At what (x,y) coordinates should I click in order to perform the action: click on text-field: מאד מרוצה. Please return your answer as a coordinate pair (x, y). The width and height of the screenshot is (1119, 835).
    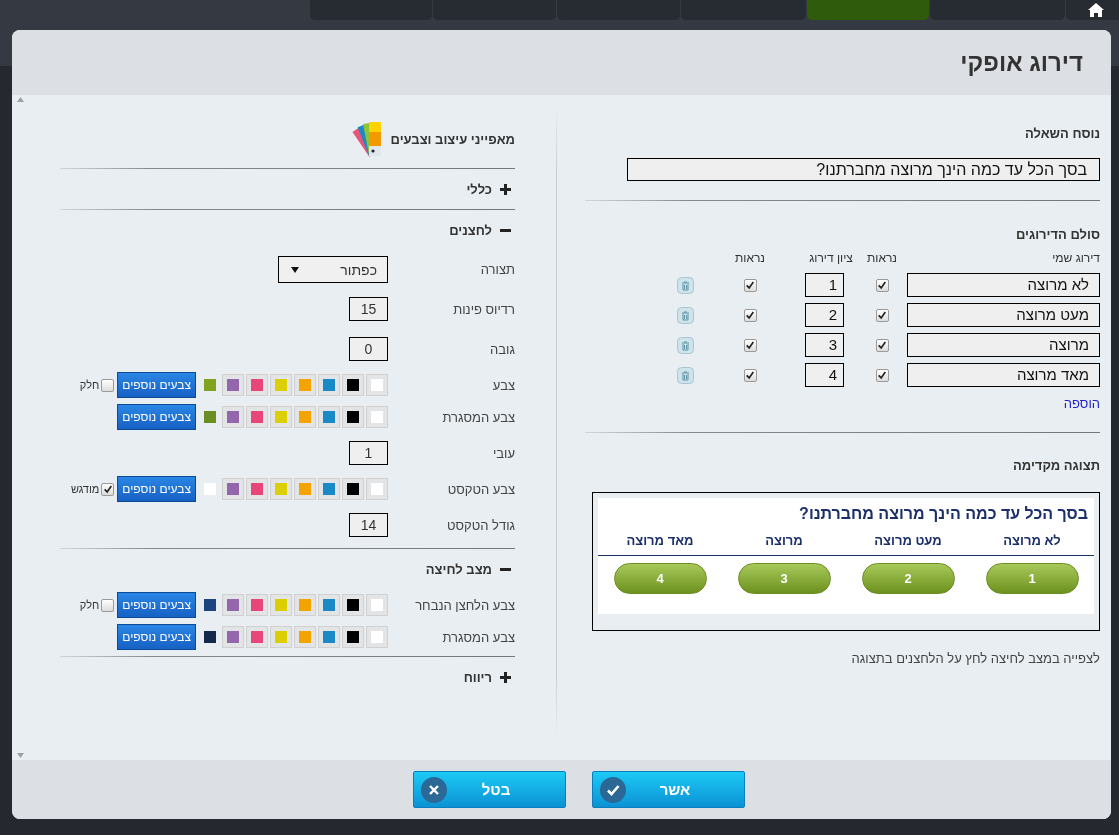
    Looking at the image, I should click on (1003, 375).